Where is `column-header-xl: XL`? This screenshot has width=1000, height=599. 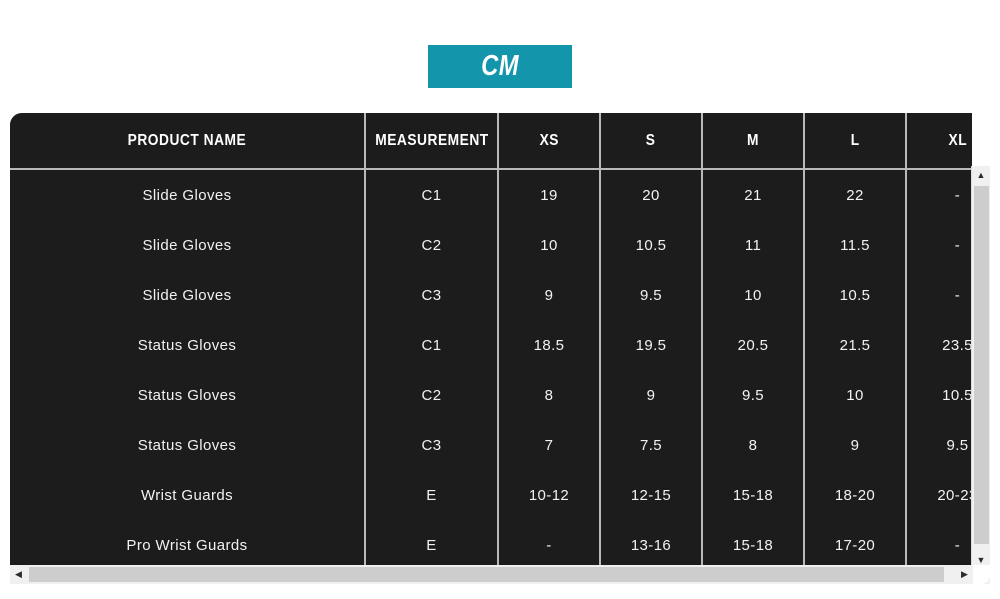
column-header-xl: XL is located at coordinates (939, 141).